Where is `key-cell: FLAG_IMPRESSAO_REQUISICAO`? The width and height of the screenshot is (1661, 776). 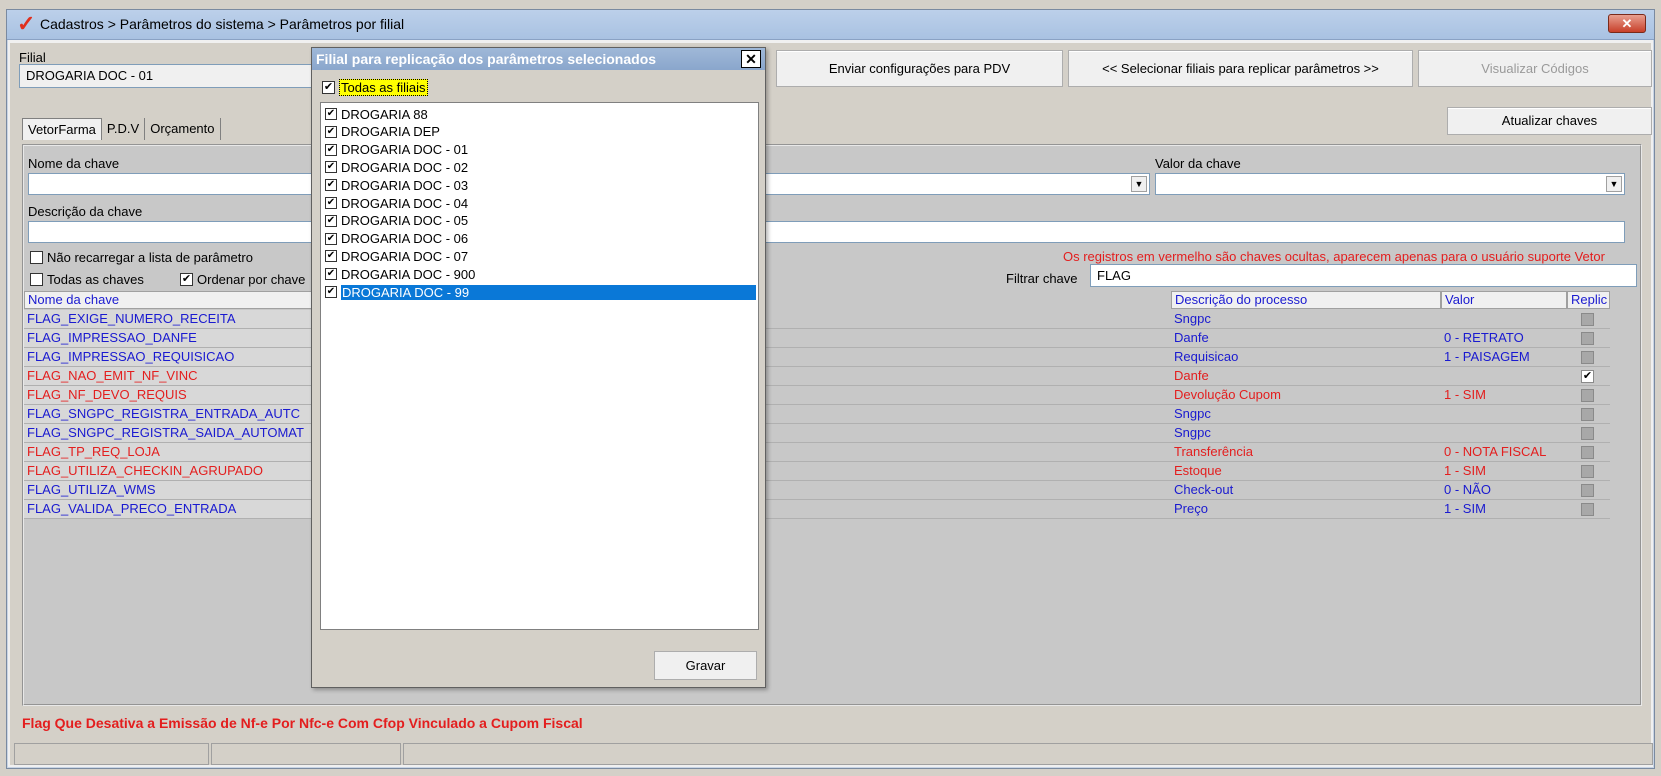 key-cell: FLAG_IMPRESSAO_REQUISICAO is located at coordinates (173, 357).